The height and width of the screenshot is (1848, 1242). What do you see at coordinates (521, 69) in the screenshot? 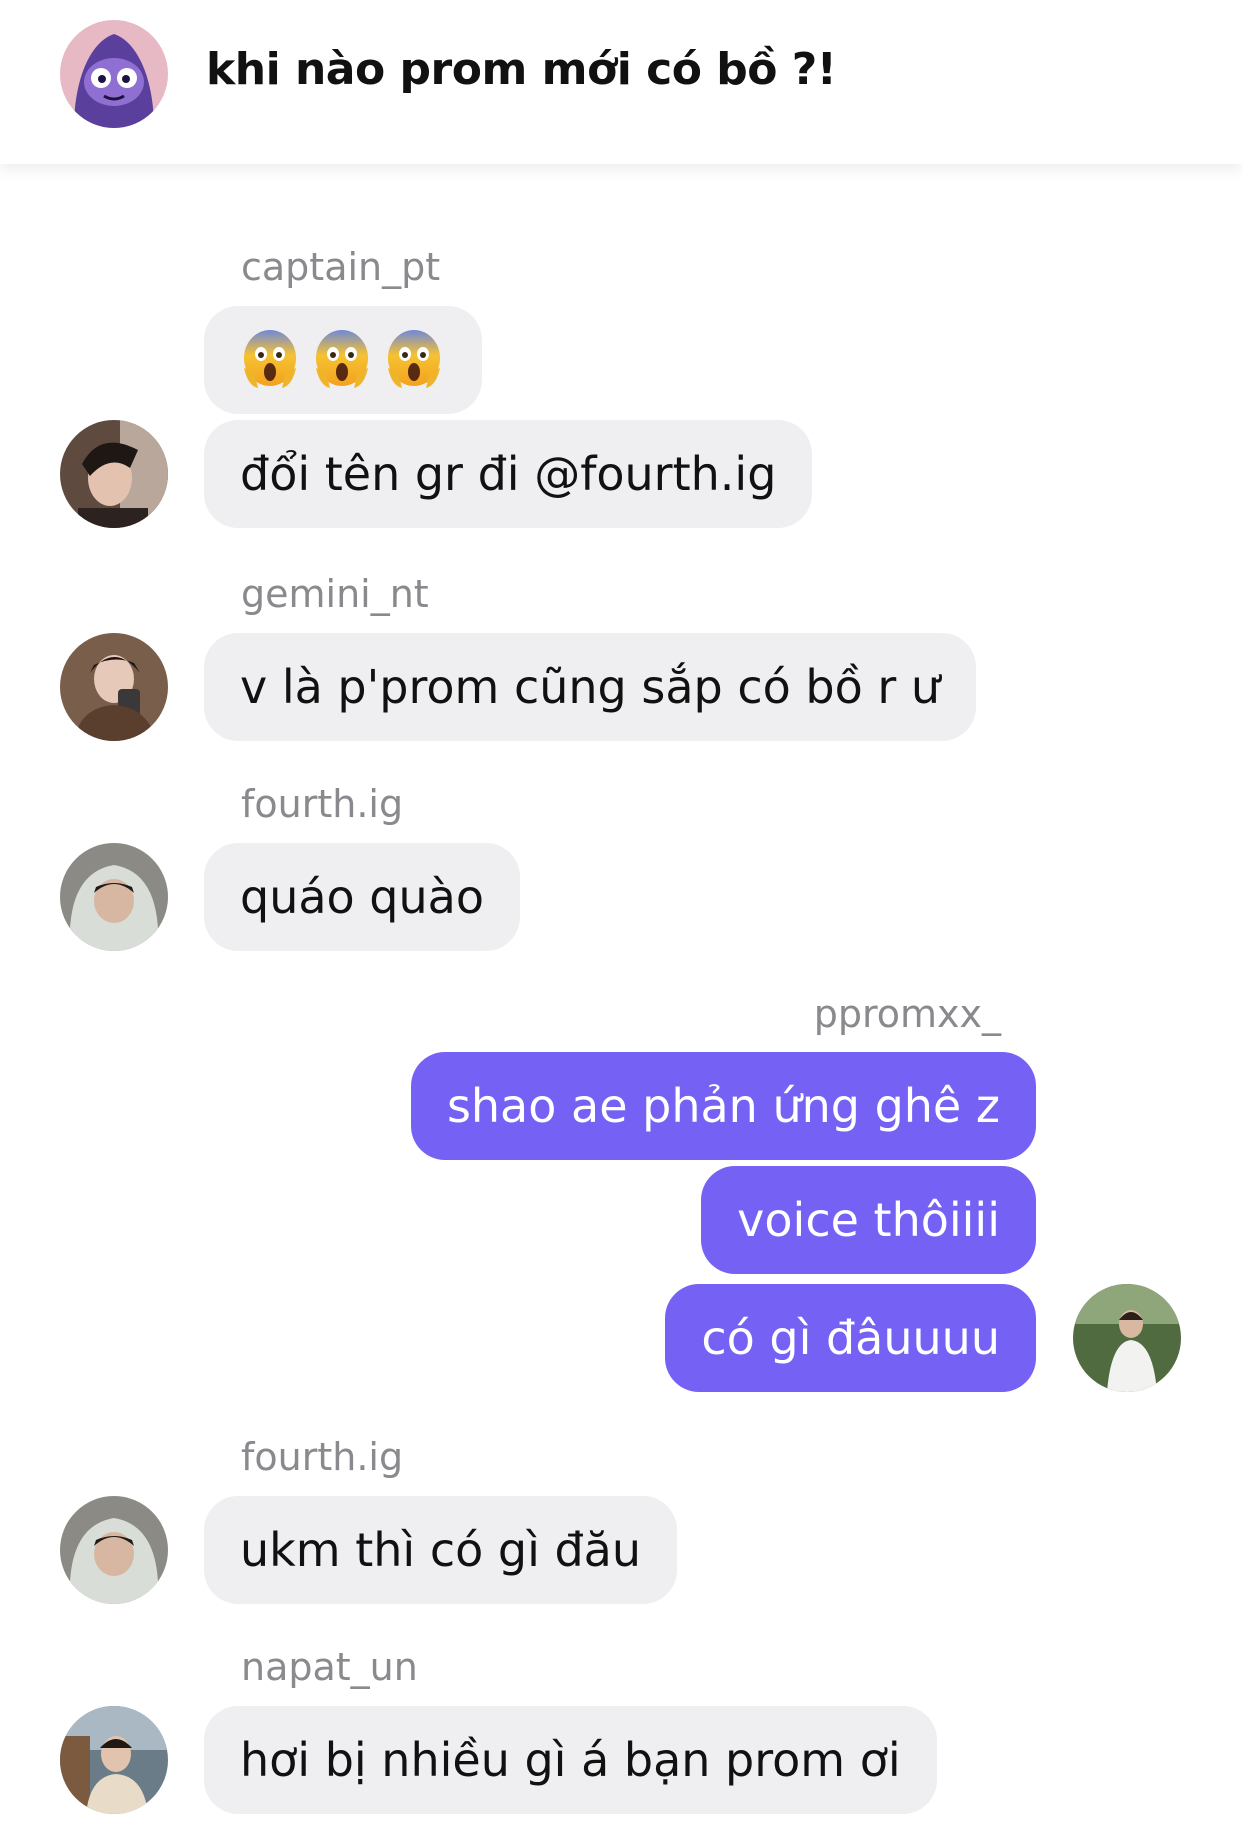
I see `group-title: khi nào prom mới có bồ ?!` at bounding box center [521, 69].